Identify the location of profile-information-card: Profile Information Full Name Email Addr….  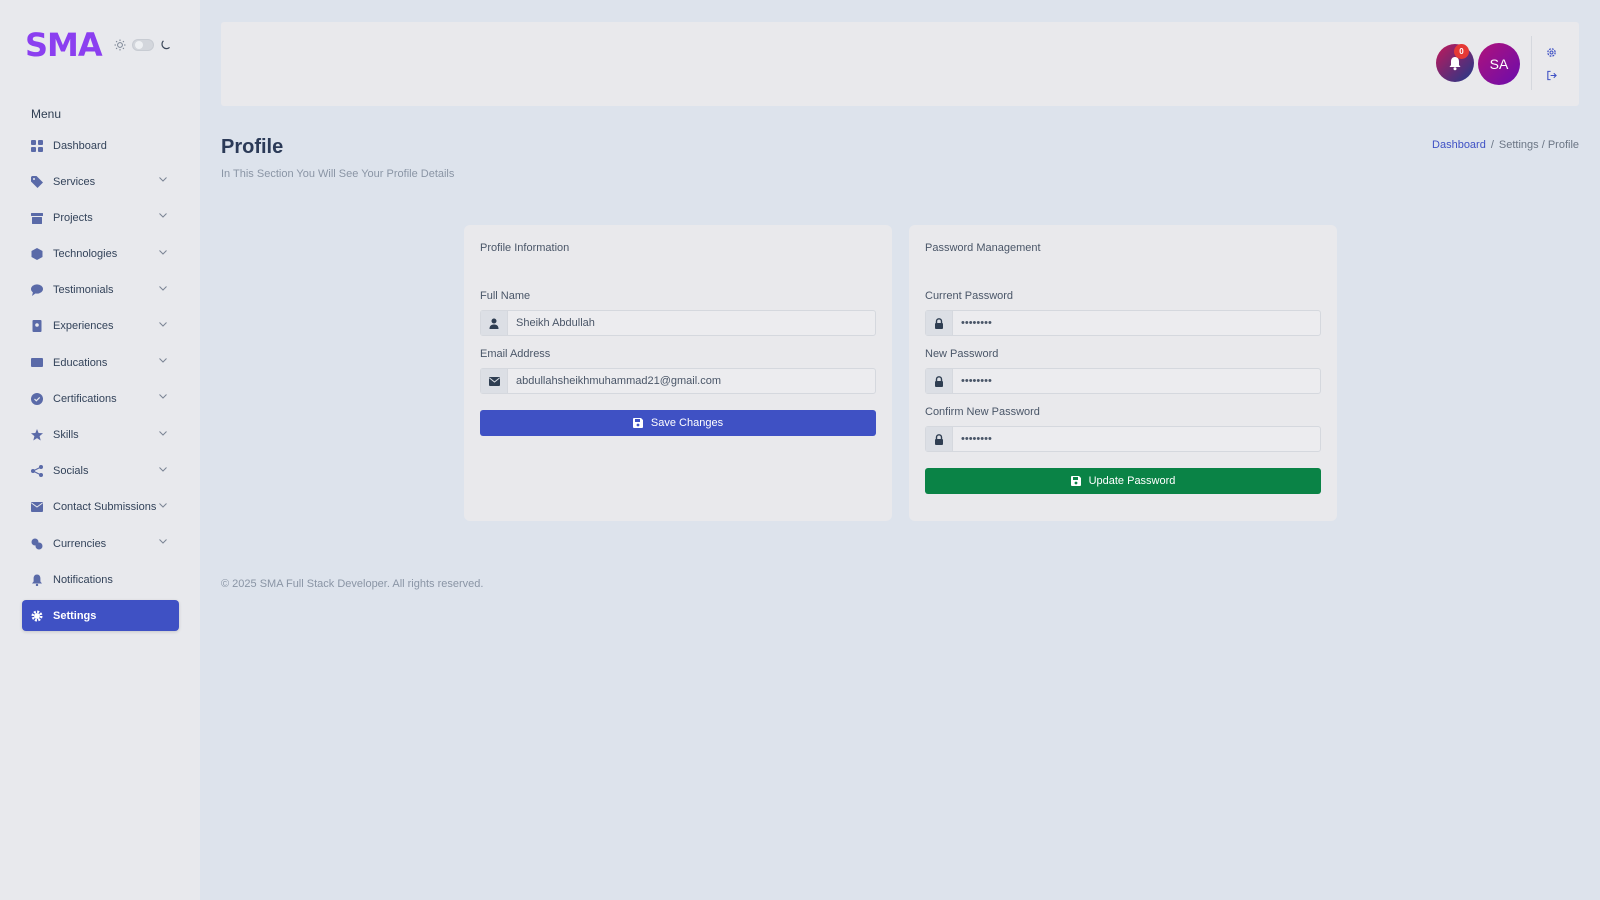
(678, 373).